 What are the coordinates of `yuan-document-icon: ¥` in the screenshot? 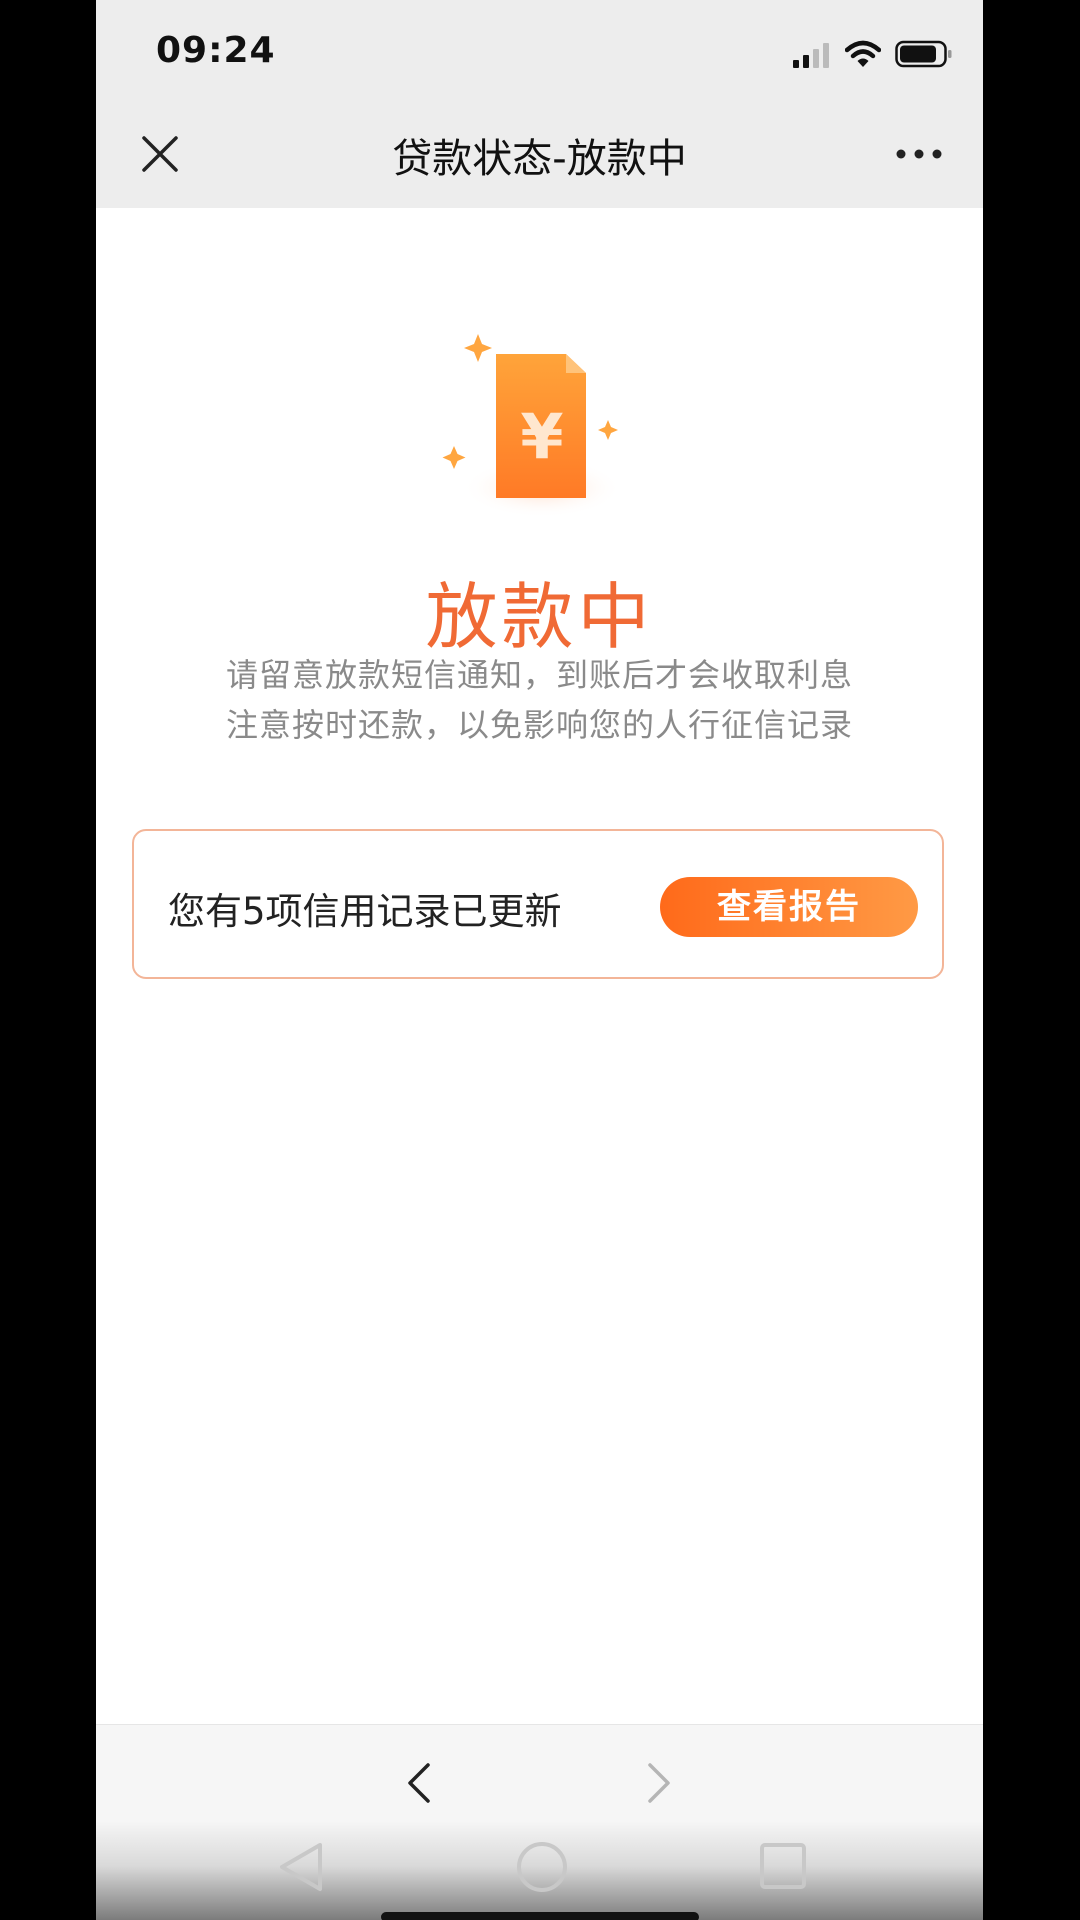 It's located at (536, 433).